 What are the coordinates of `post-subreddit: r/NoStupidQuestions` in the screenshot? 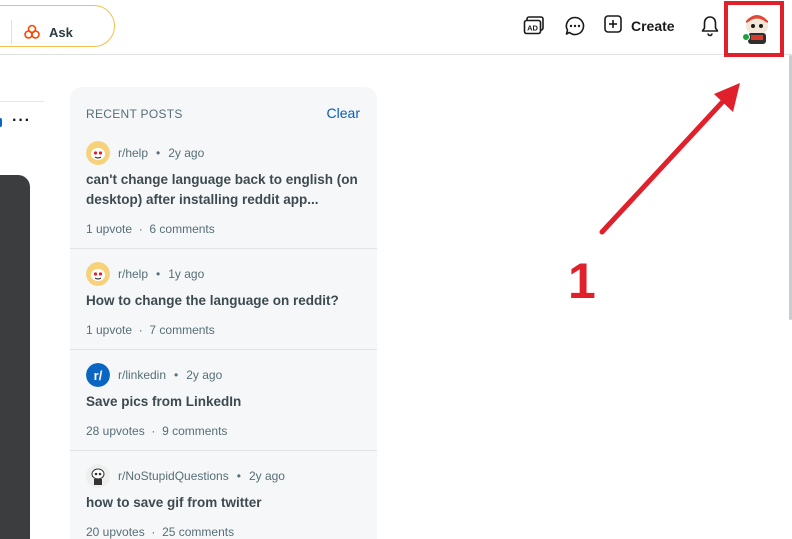 It's located at (173, 476).